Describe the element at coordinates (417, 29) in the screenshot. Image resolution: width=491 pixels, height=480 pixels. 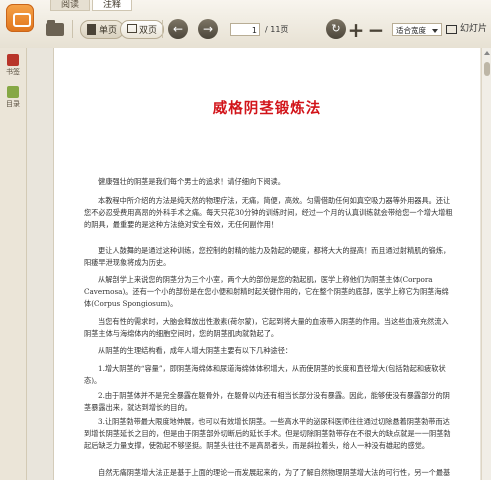
I see `fit-mode-select: 适合宽度` at that location.